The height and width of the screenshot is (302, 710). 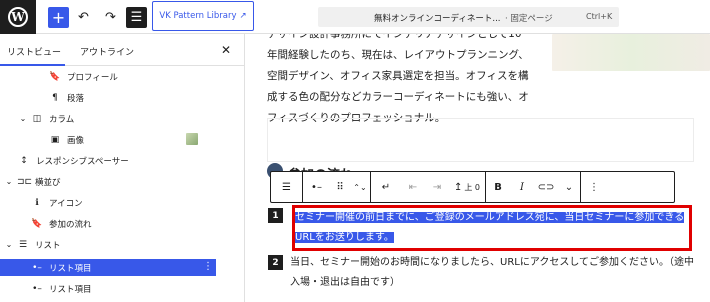 I want to click on link-icon: ⊂⊃, so click(x=546, y=187).